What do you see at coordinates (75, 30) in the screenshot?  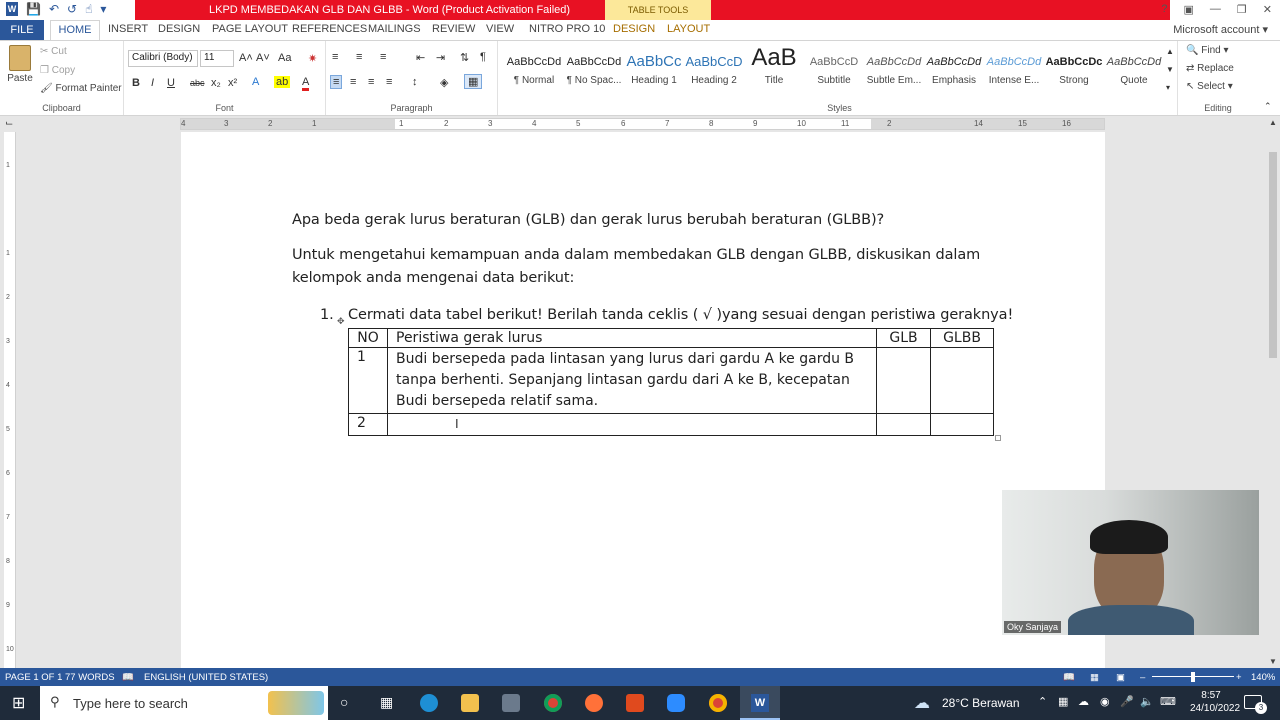 I see `tab-home: HOME` at bounding box center [75, 30].